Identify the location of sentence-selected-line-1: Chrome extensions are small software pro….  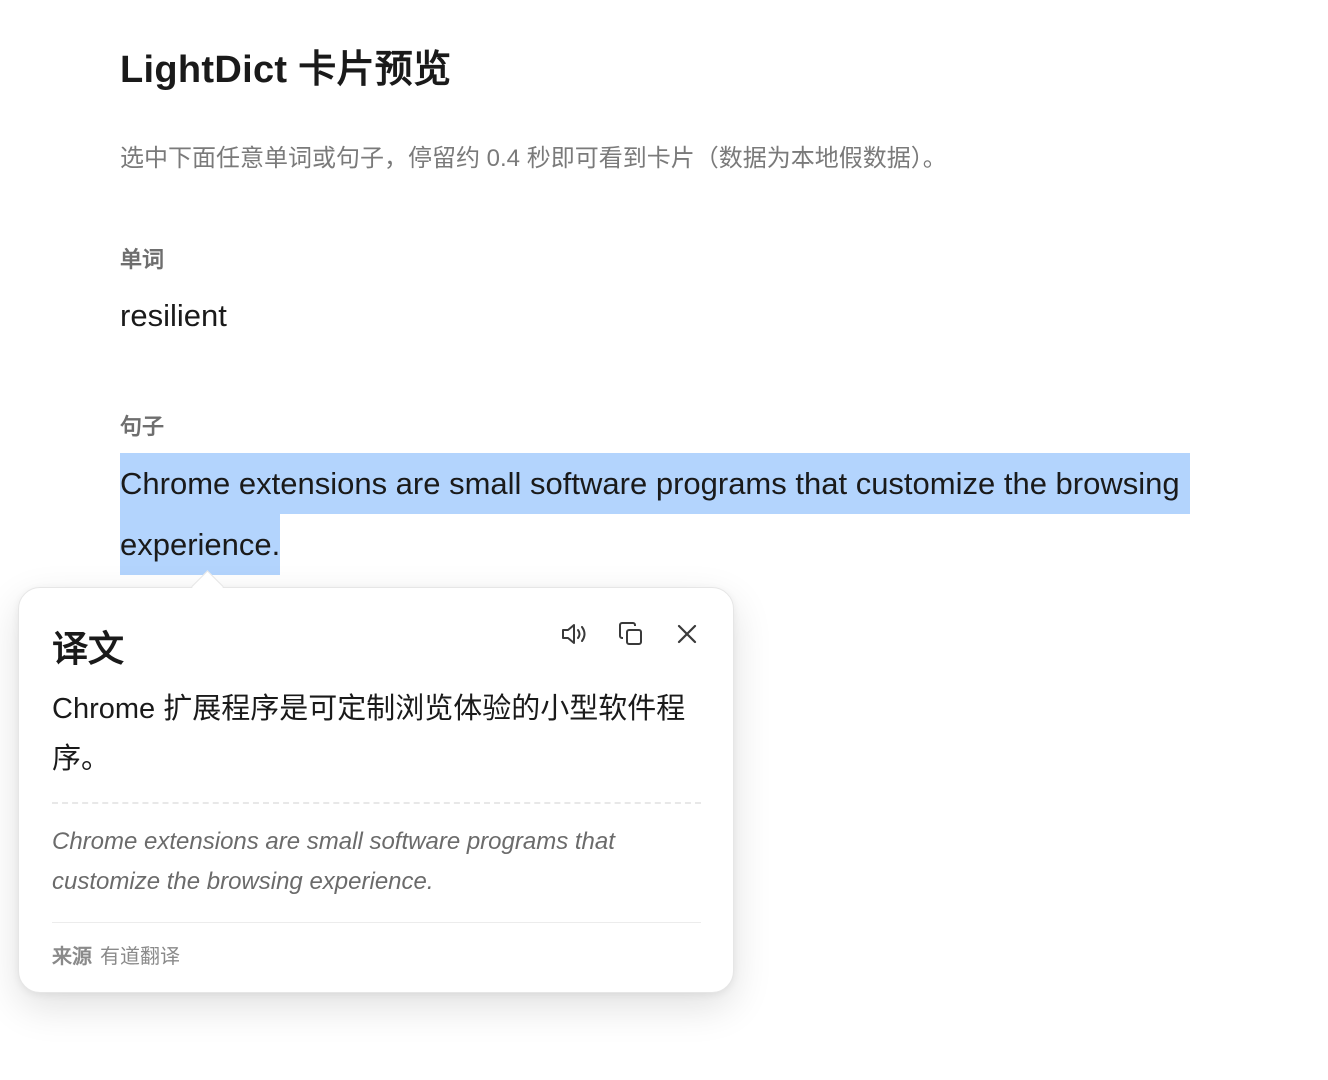
(655, 483).